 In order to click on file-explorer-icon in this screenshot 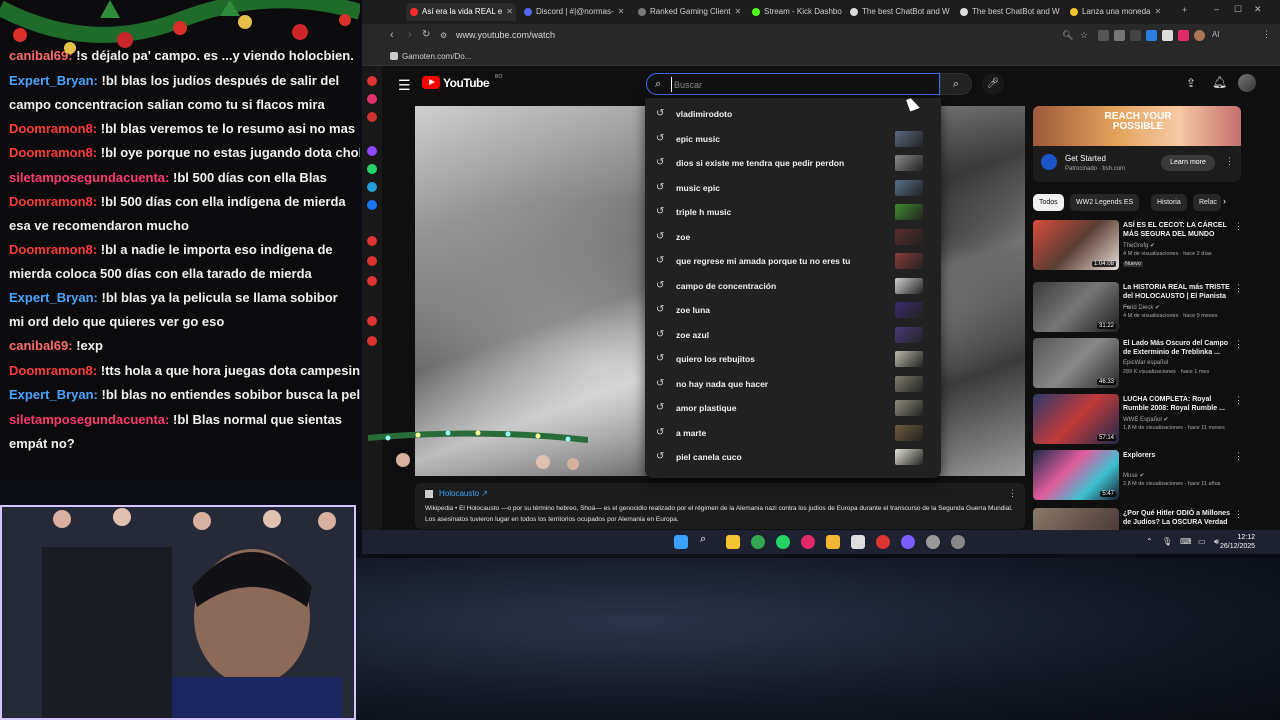, I will do `click(833, 542)`.